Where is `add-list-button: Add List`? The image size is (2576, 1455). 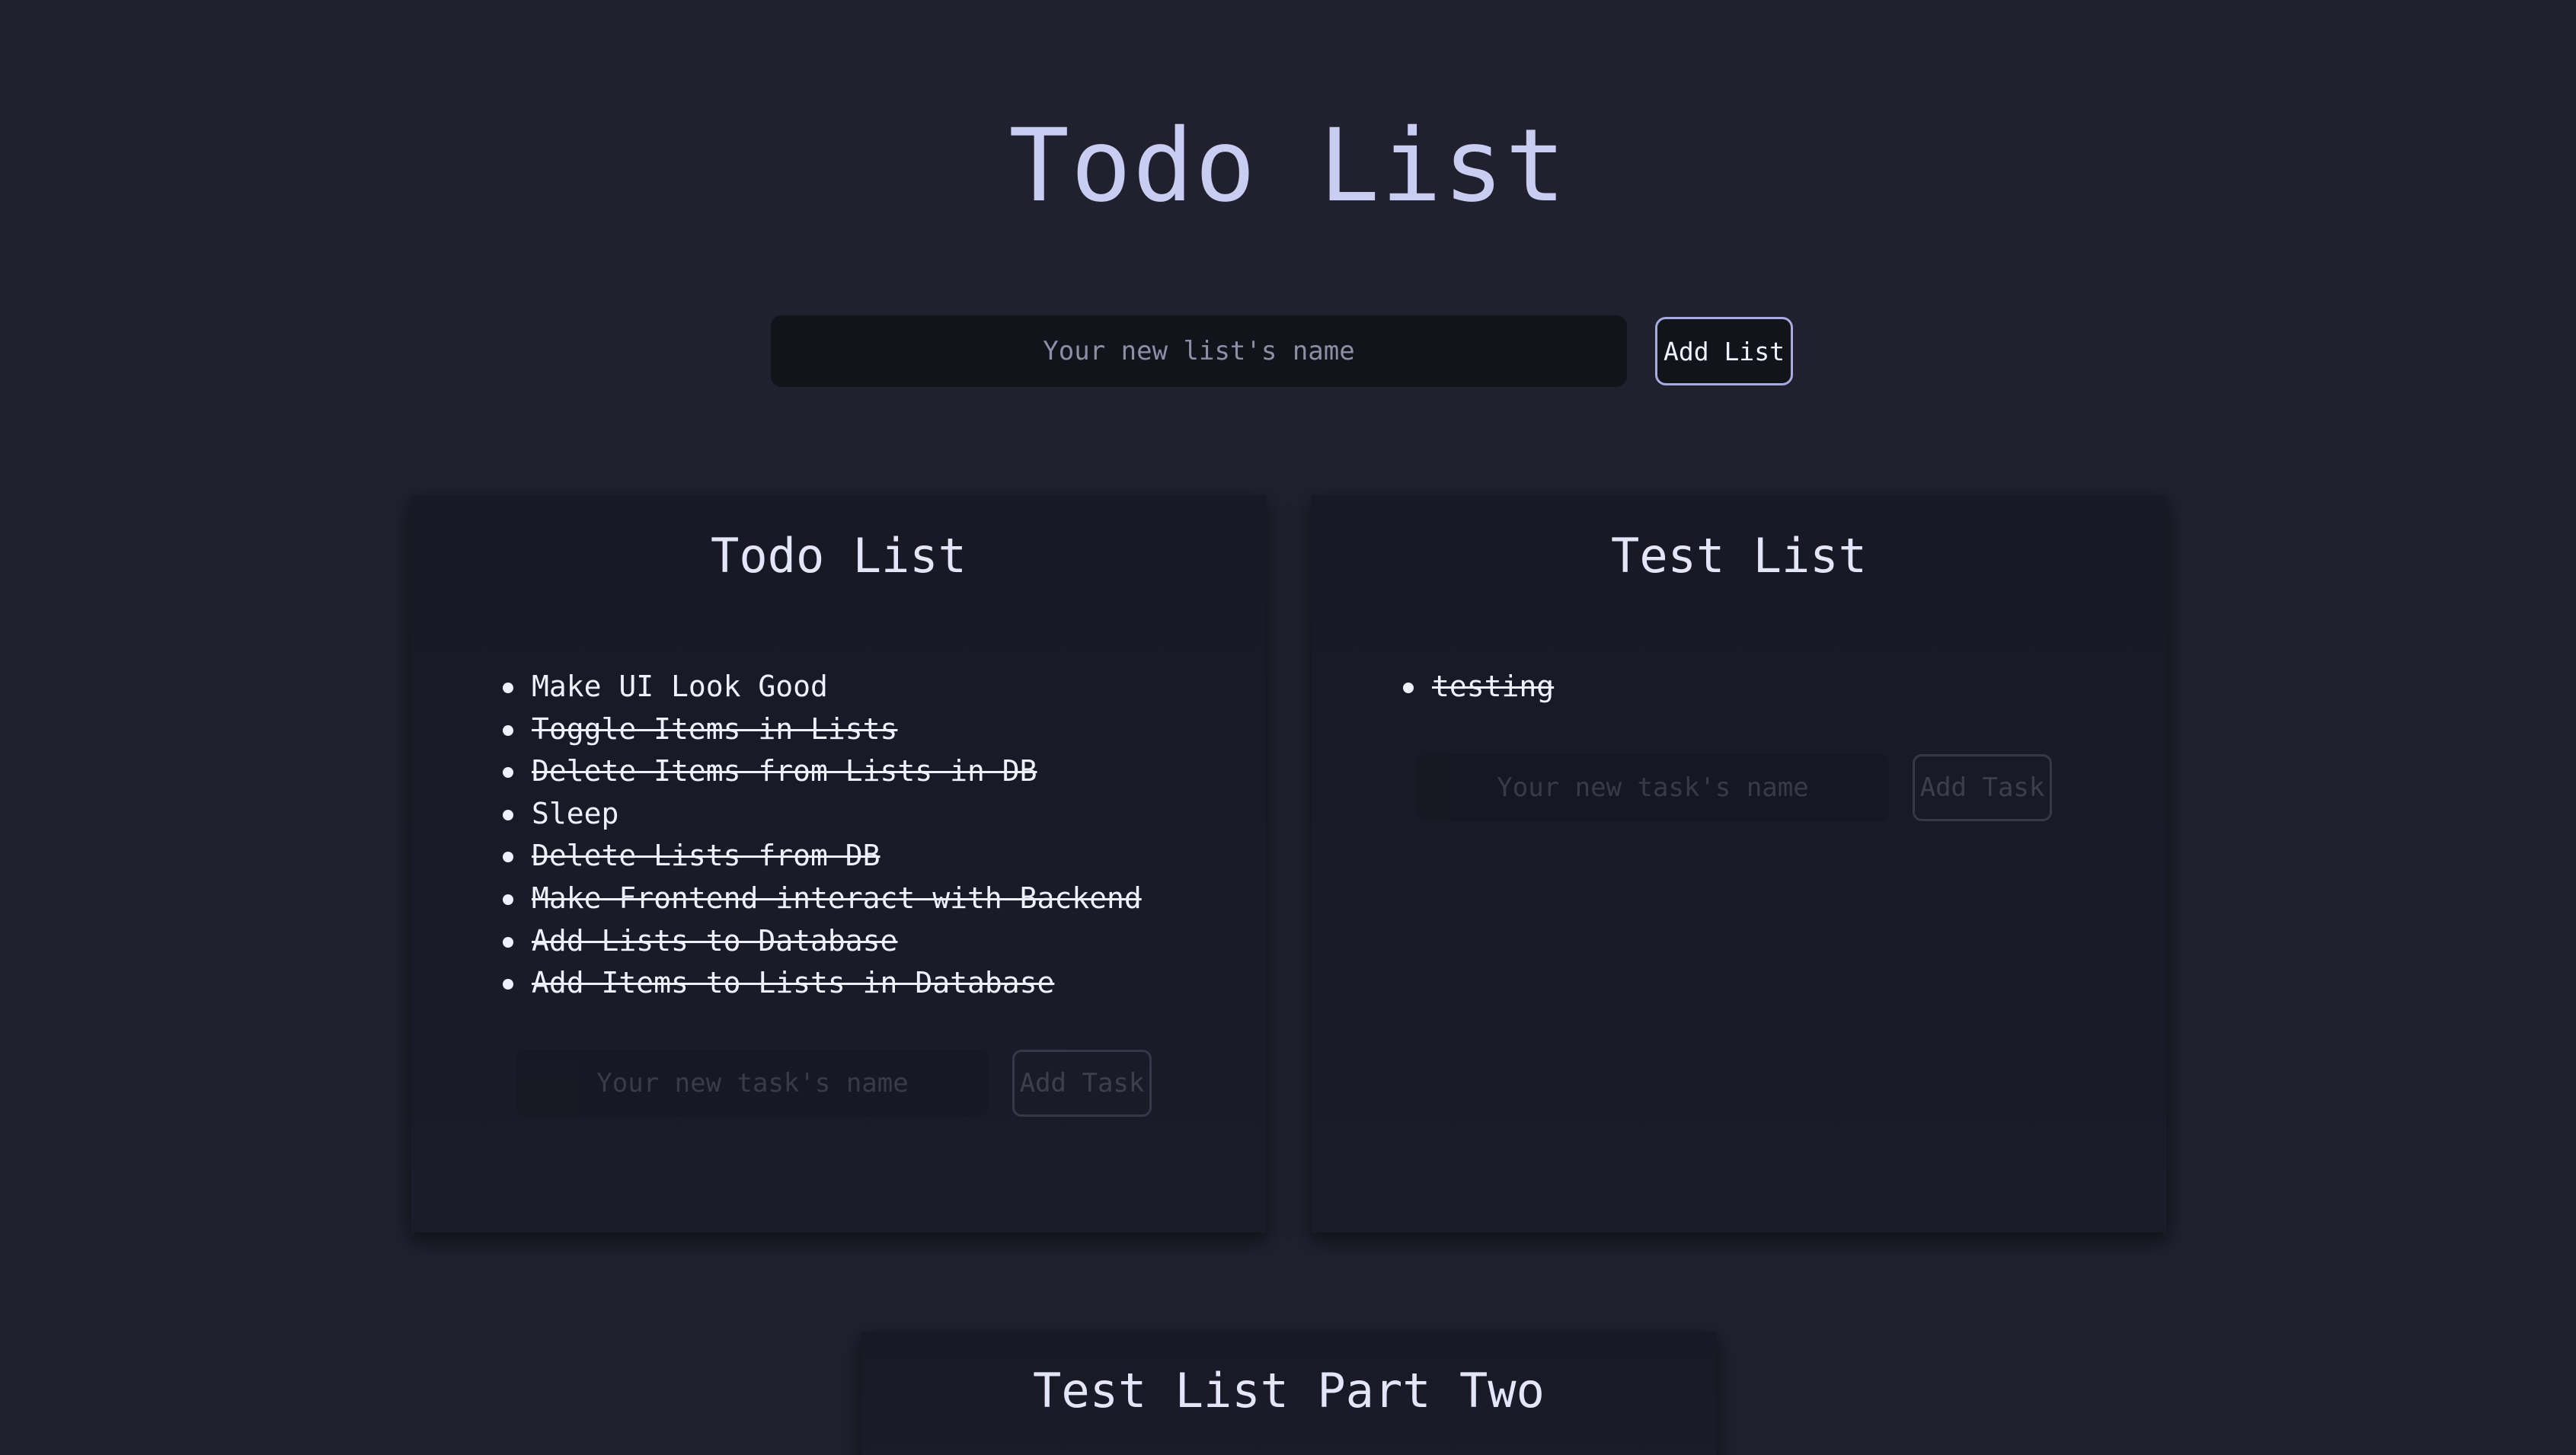 add-list-button: Add List is located at coordinates (1724, 351).